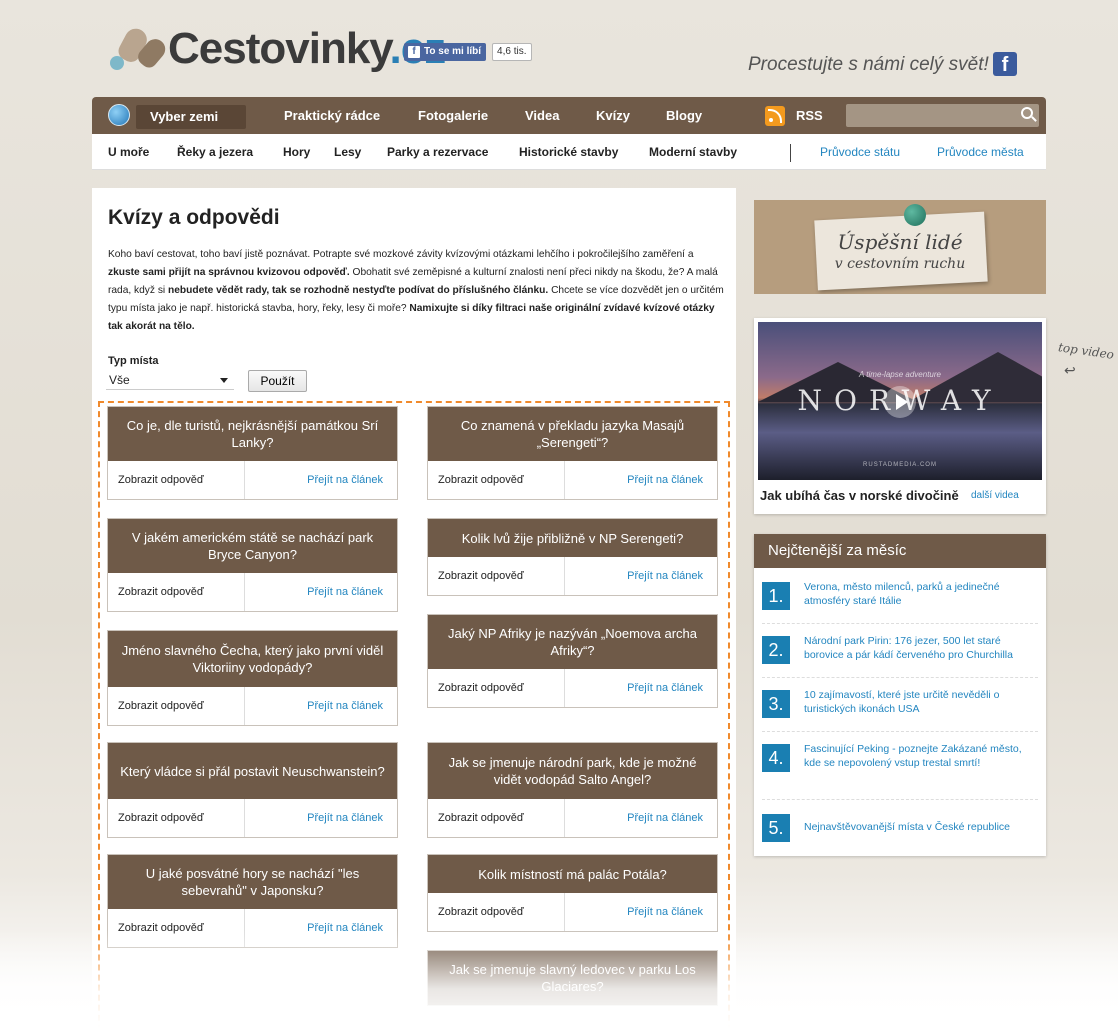 The image size is (1118, 1028). Describe the element at coordinates (191, 117) in the screenshot. I see `select-country-button: Vyber zemi` at that location.